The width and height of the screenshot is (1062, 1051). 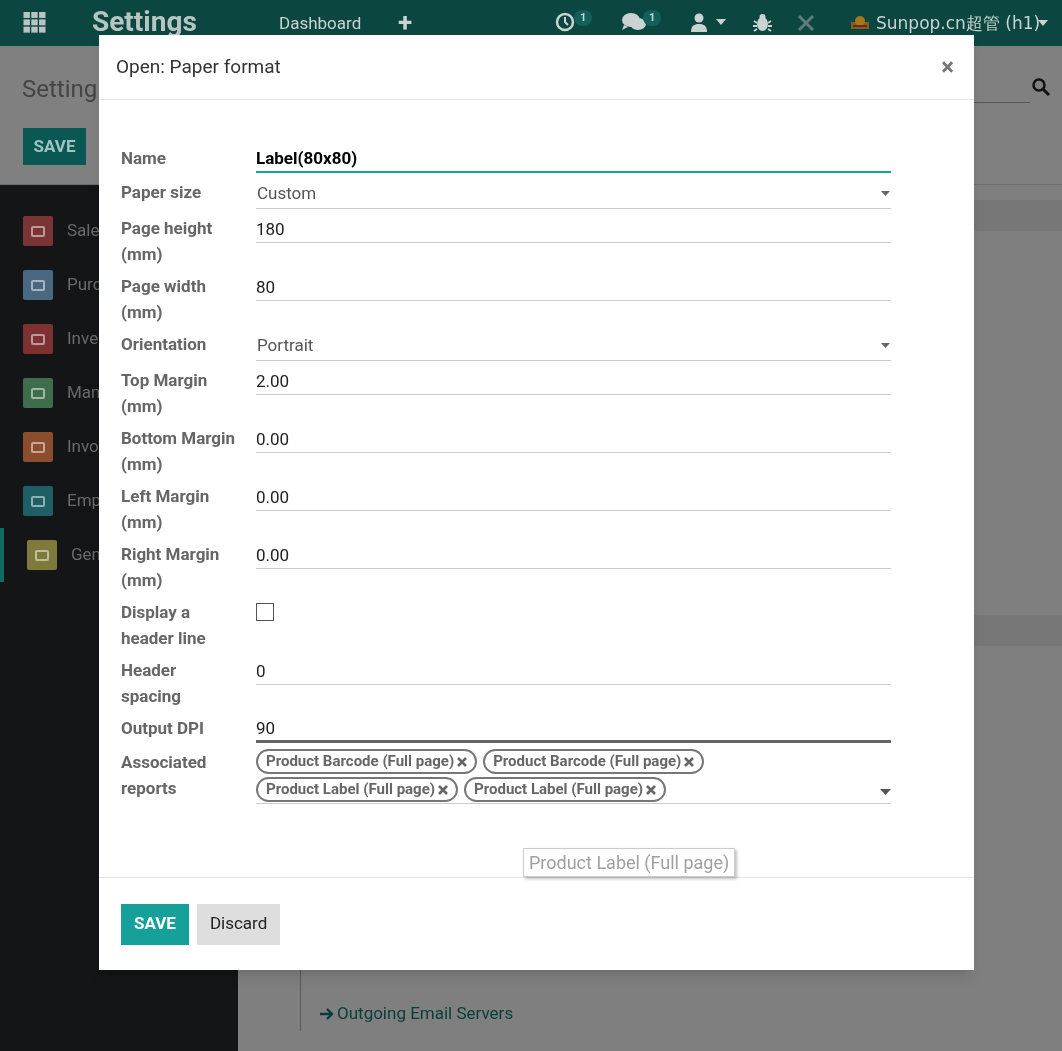 I want to click on field-label: Paper size, so click(x=162, y=192).